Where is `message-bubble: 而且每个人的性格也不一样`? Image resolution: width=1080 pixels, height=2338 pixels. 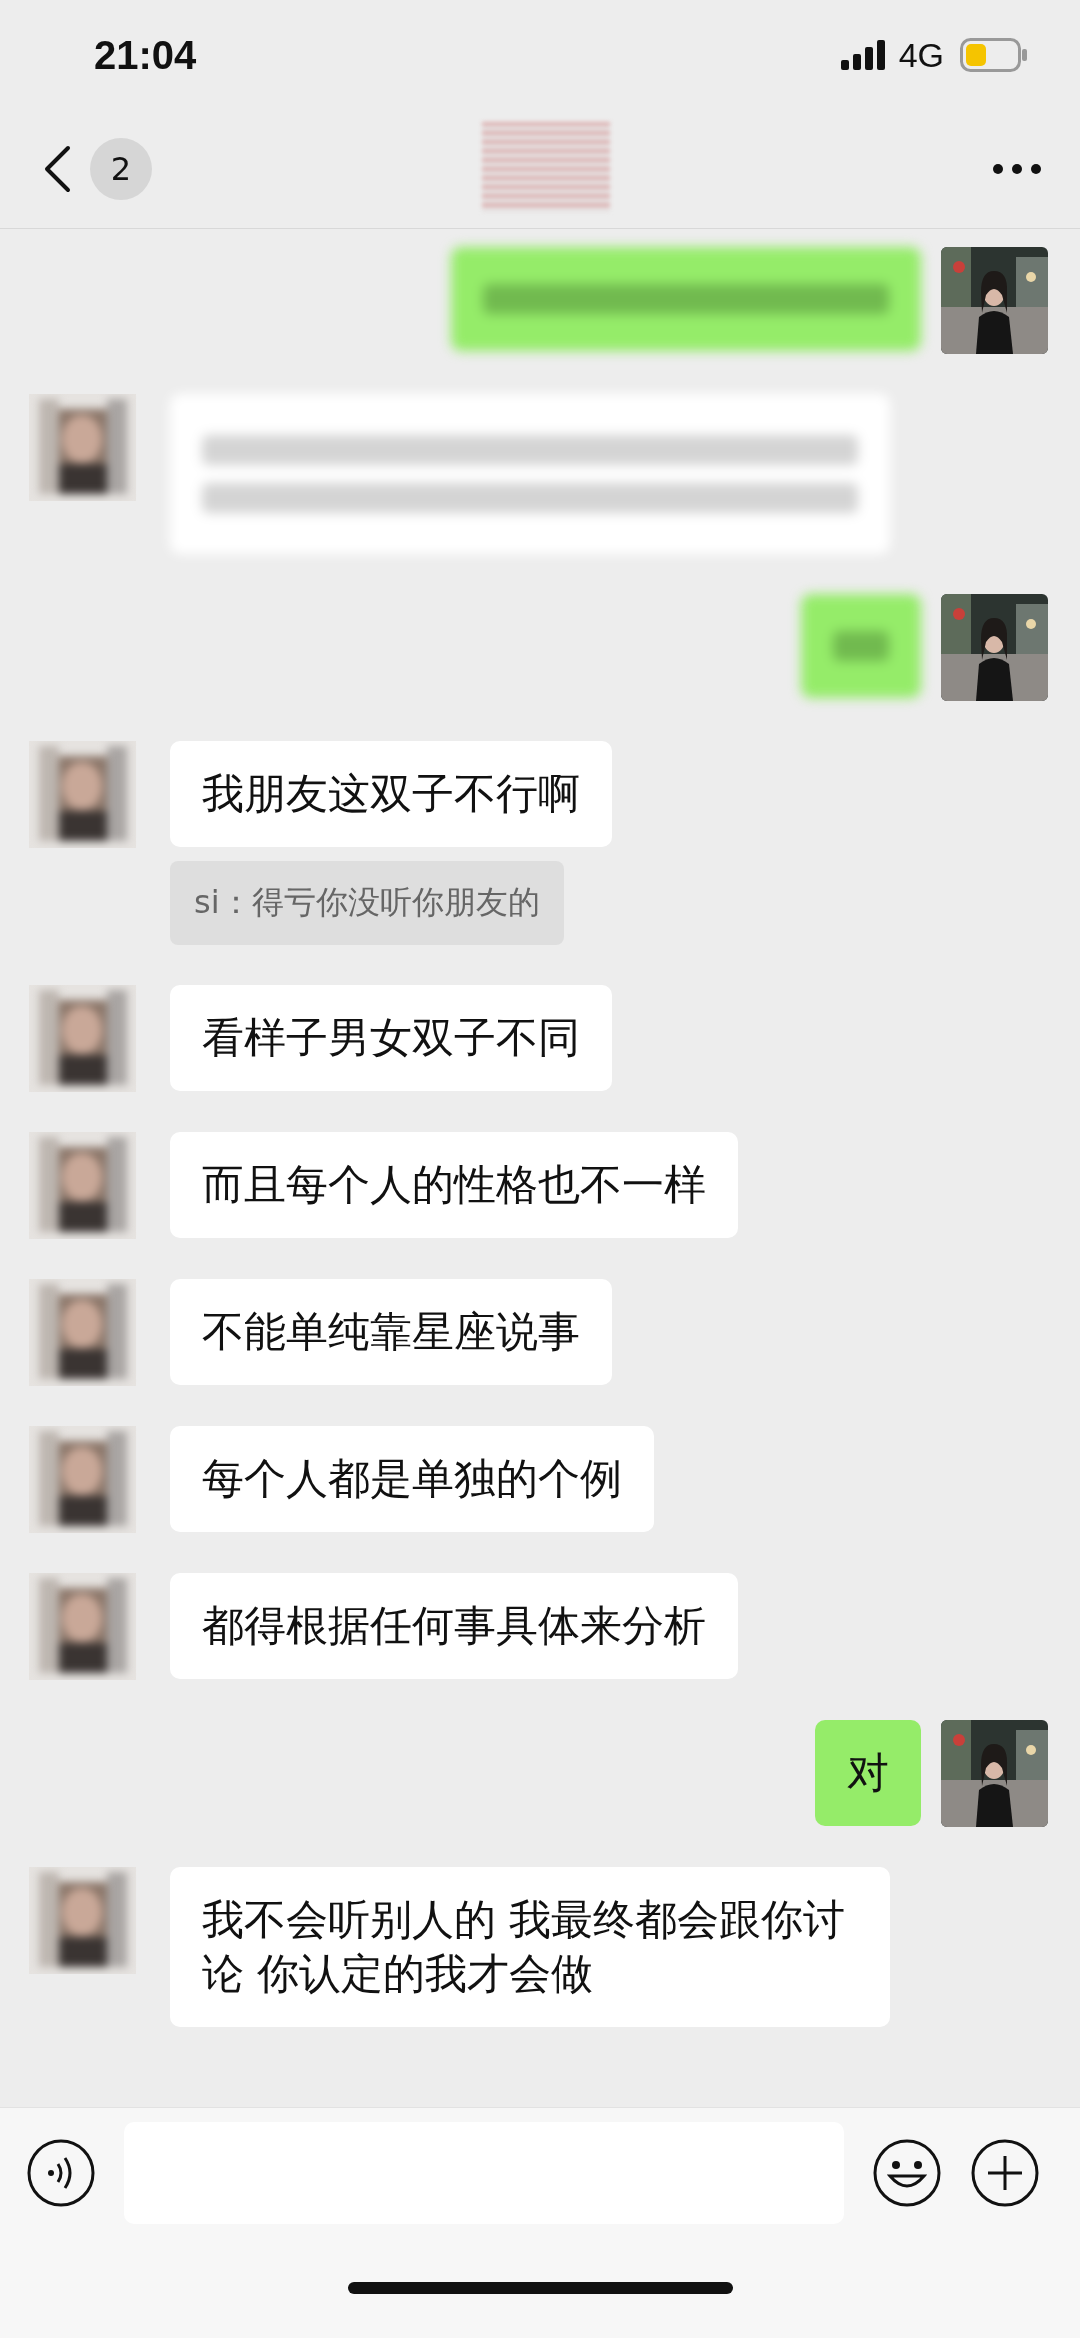 message-bubble: 而且每个人的性格也不一样 is located at coordinates (454, 1185).